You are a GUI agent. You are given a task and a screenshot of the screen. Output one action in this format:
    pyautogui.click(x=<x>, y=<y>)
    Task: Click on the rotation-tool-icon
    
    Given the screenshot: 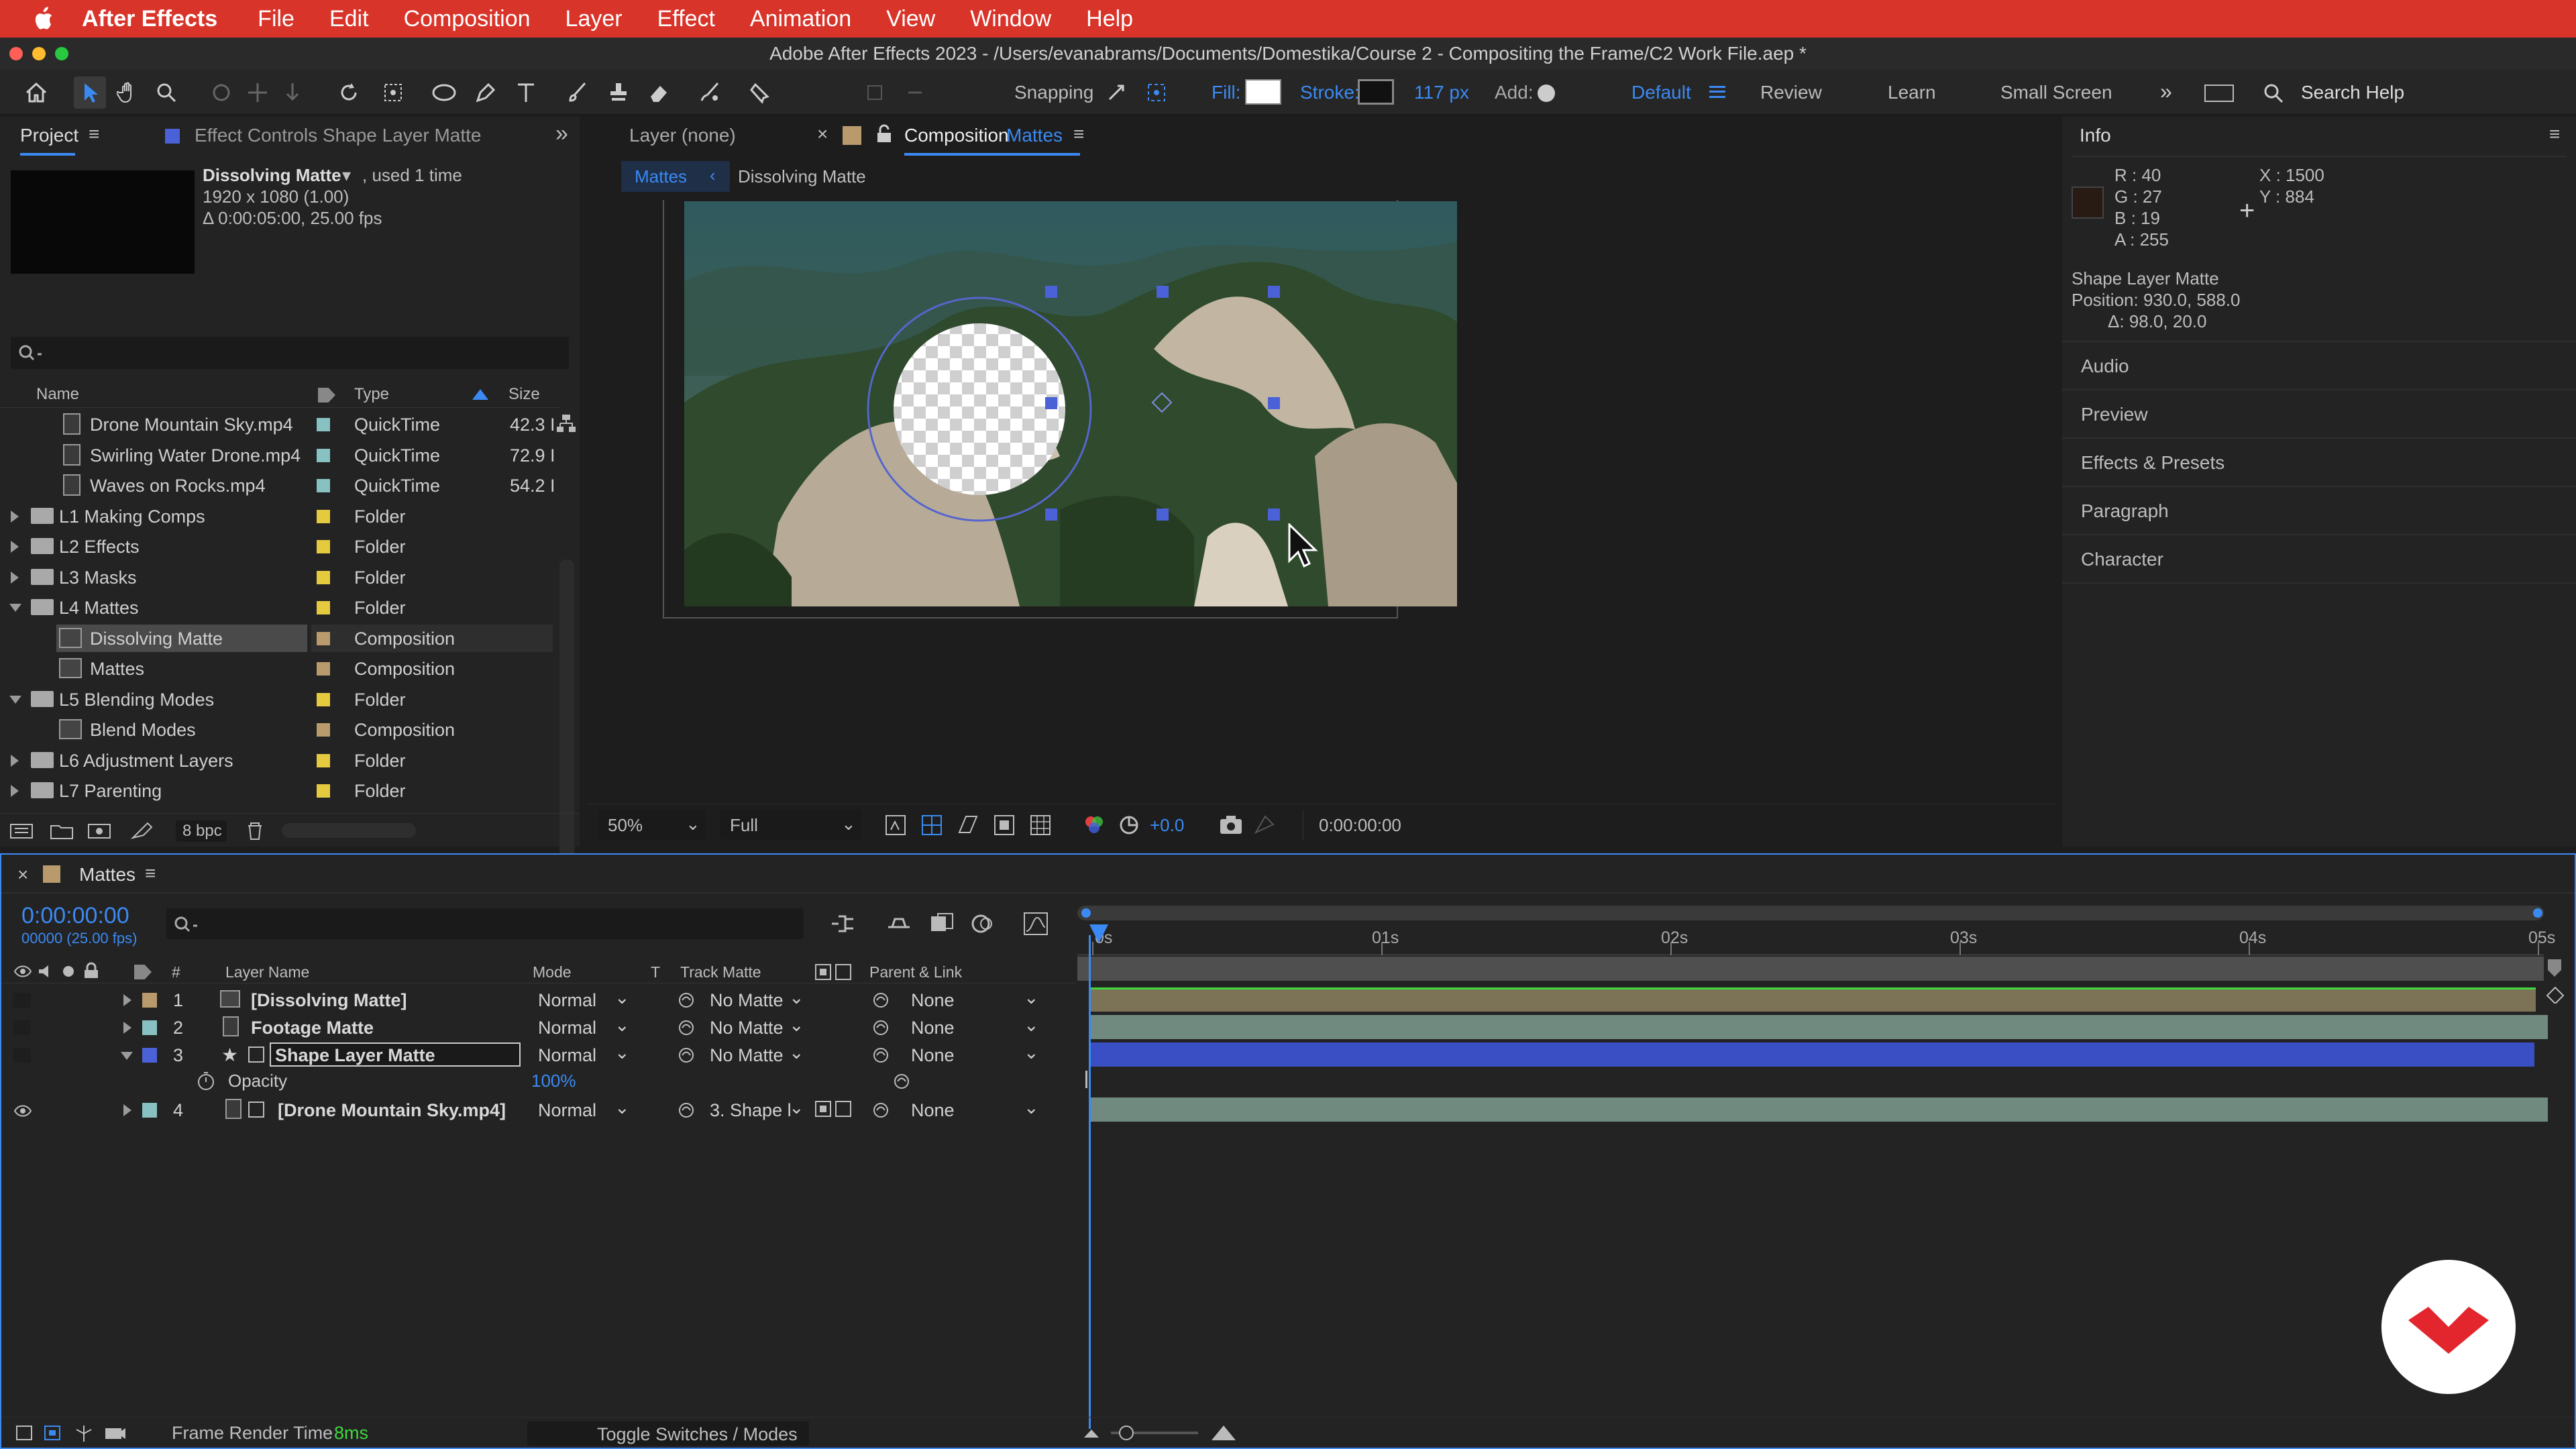 What is the action you would take?
    pyautogui.click(x=349, y=92)
    